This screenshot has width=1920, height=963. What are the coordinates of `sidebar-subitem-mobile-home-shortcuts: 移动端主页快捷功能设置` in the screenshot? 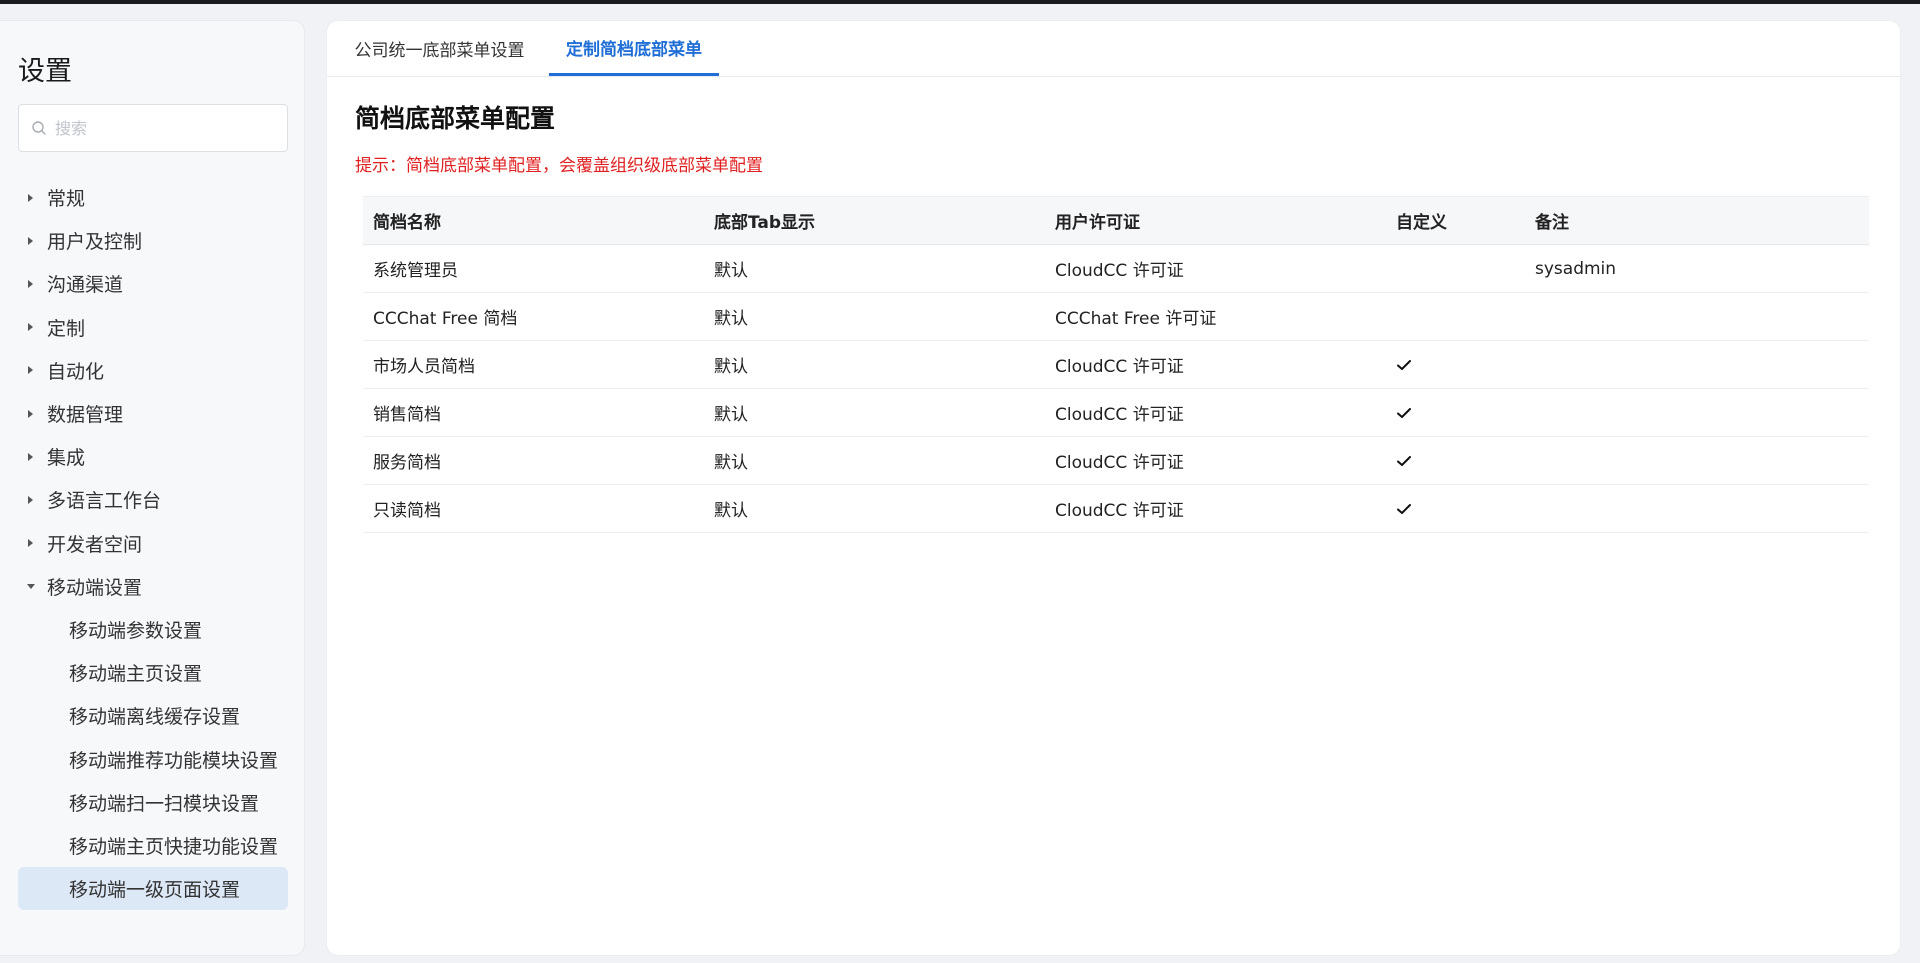 It's located at (152, 845).